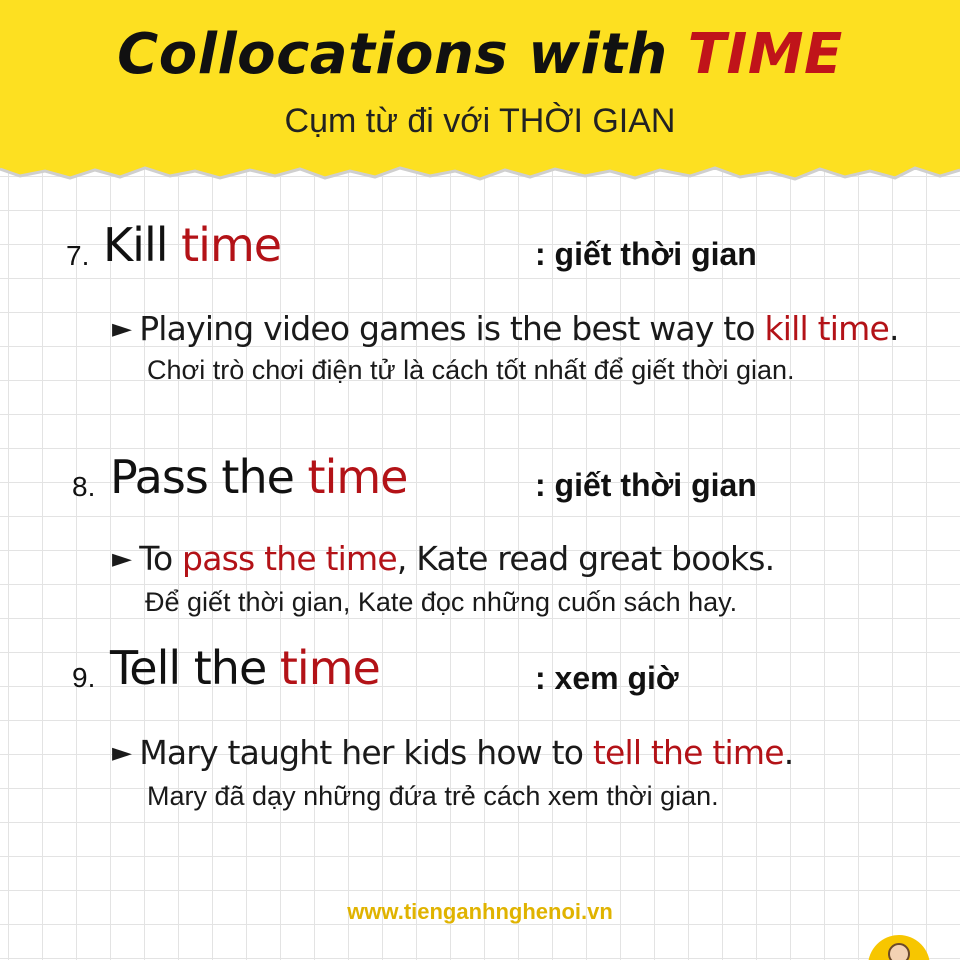 The width and height of the screenshot is (960, 960). I want to click on example-text-end: , Kate read great books., so click(585, 558).